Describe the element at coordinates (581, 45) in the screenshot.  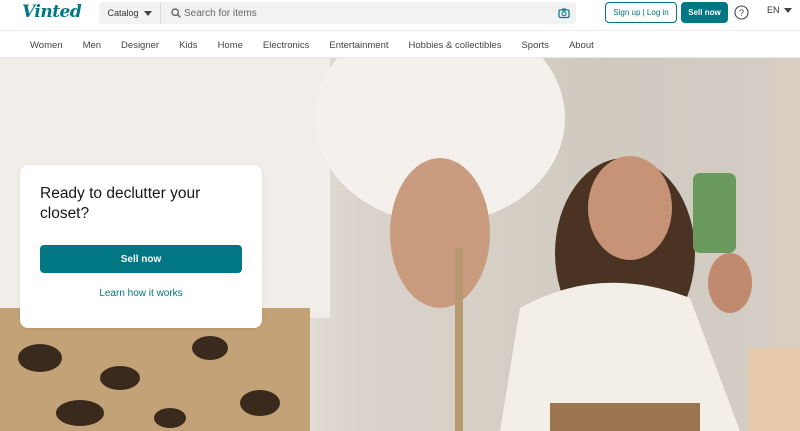
I see `nav-item-about: About` at that location.